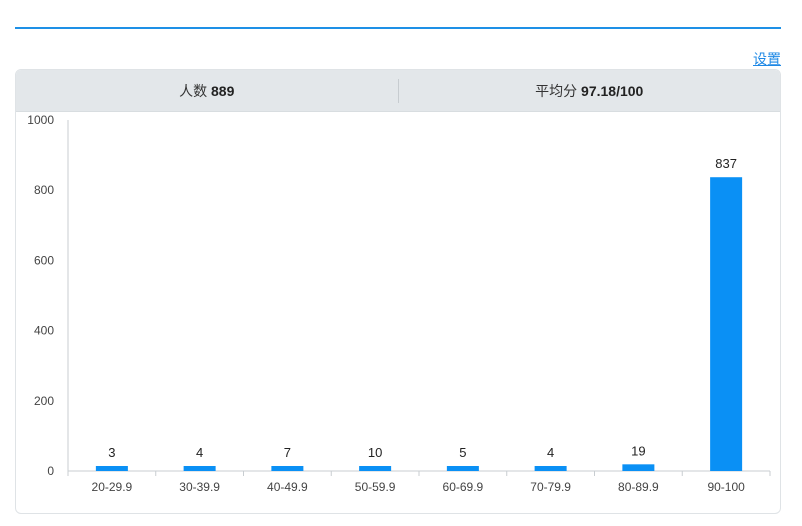 Image resolution: width=802 pixels, height=526 pixels. Describe the element at coordinates (44, 190) in the screenshot. I see `y-tick-label: 800` at that location.